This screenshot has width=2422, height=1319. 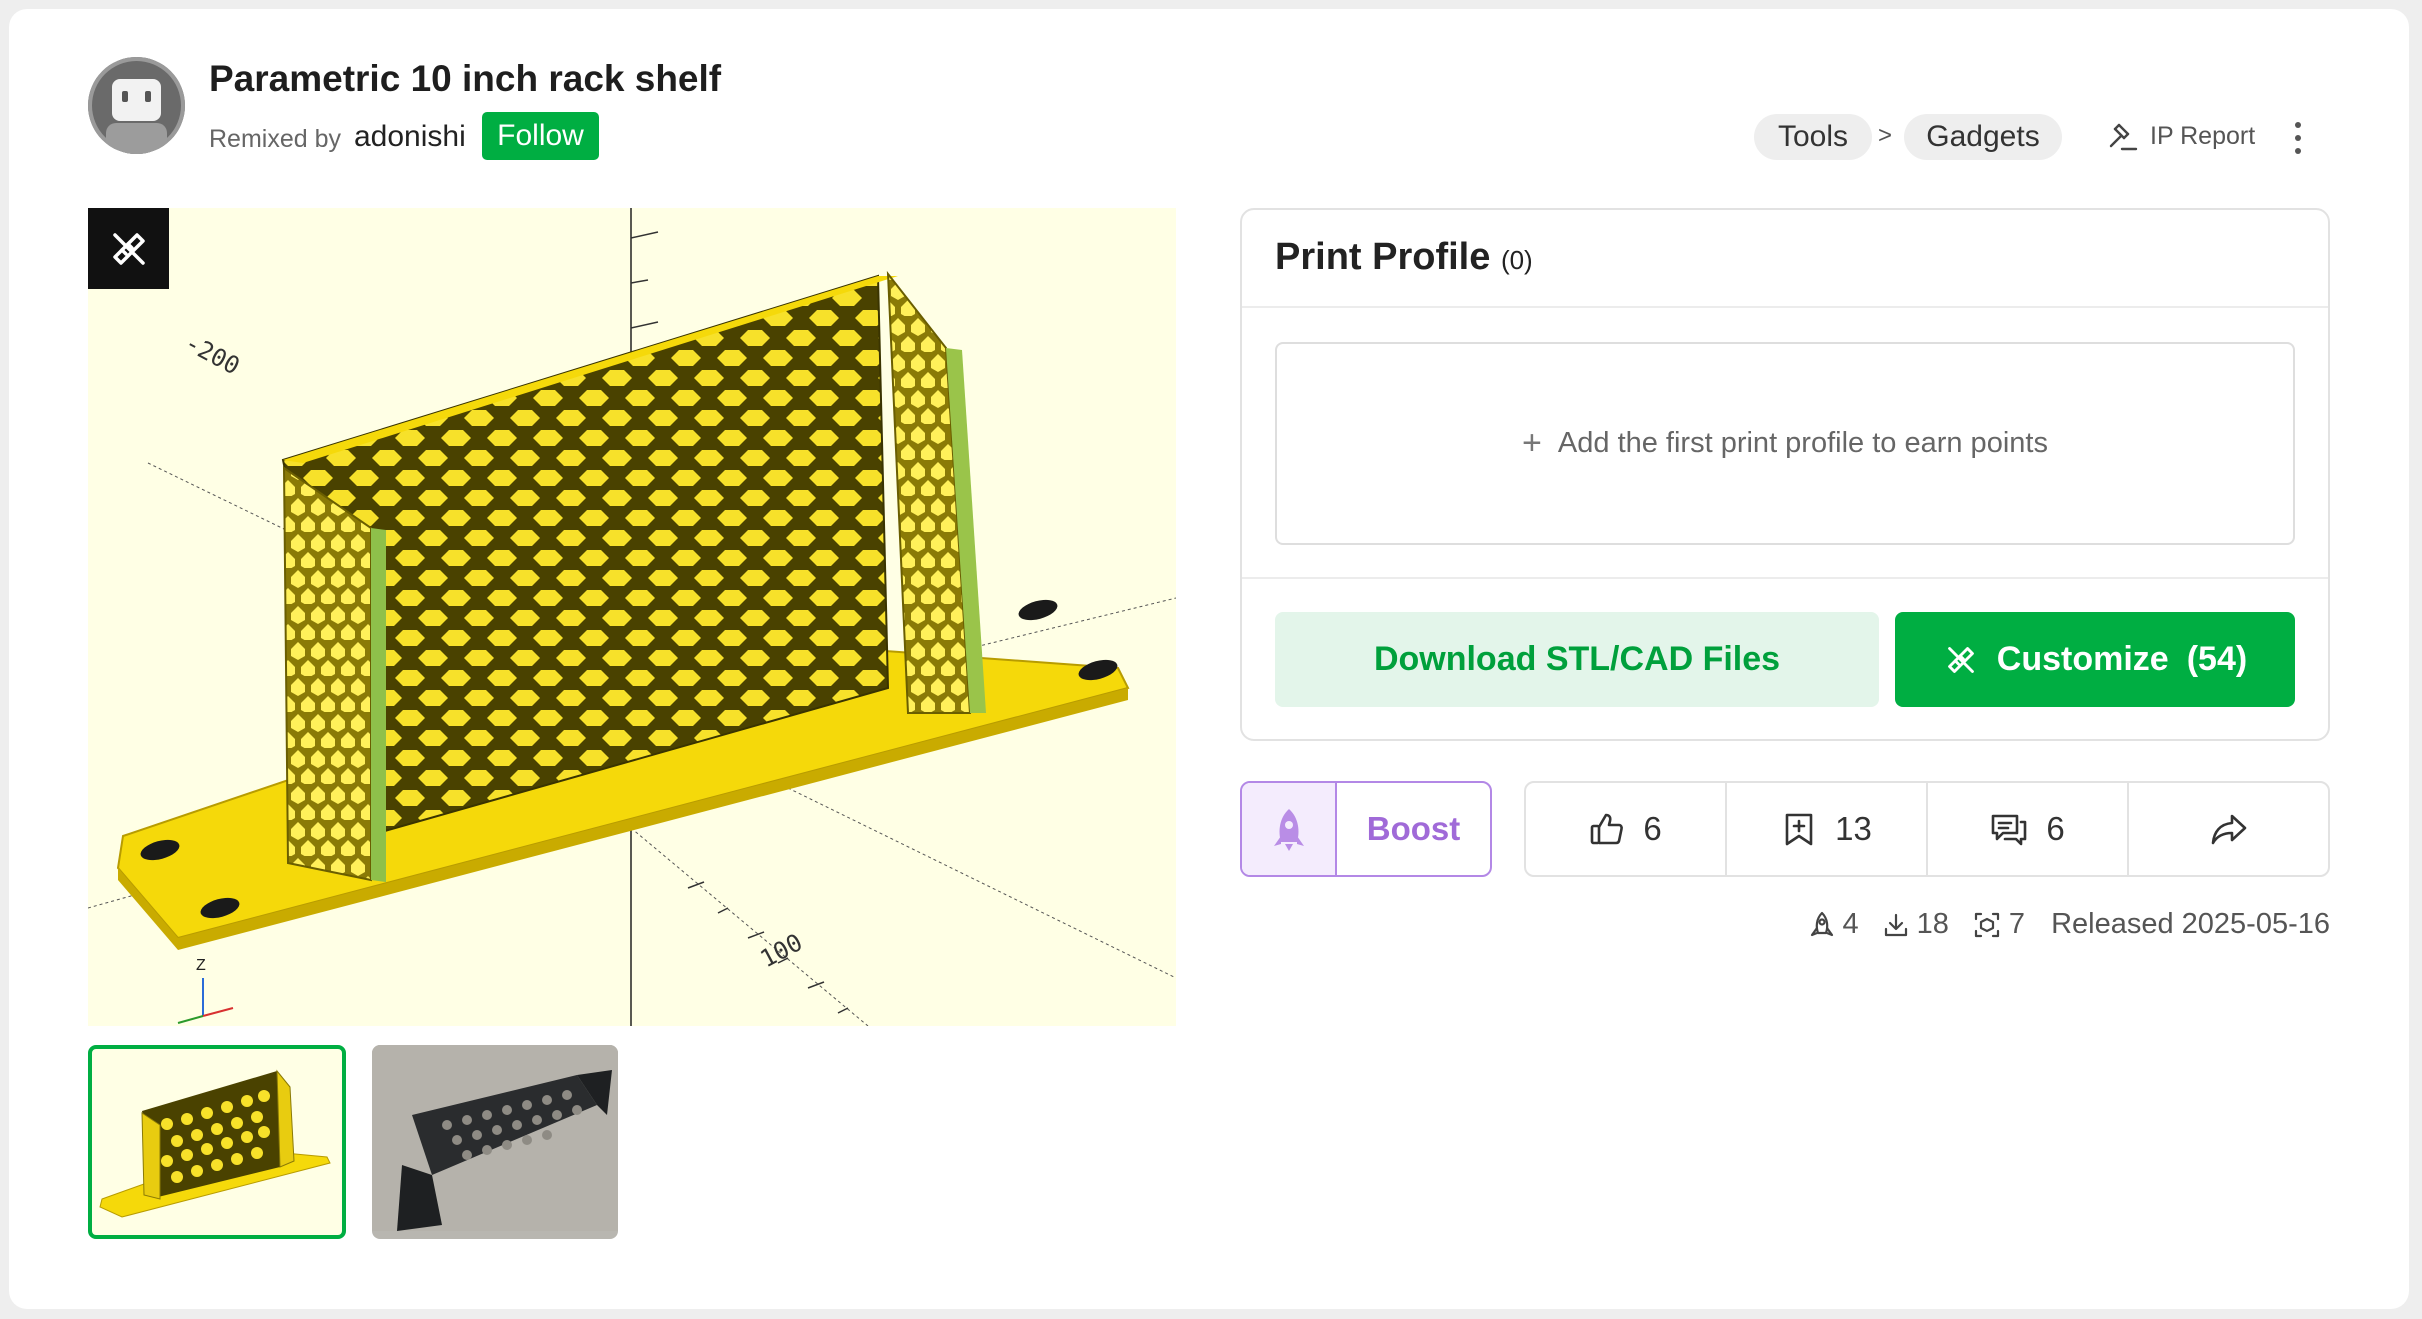 What do you see at coordinates (1932, 924) in the screenshot?
I see `download-count: 18` at bounding box center [1932, 924].